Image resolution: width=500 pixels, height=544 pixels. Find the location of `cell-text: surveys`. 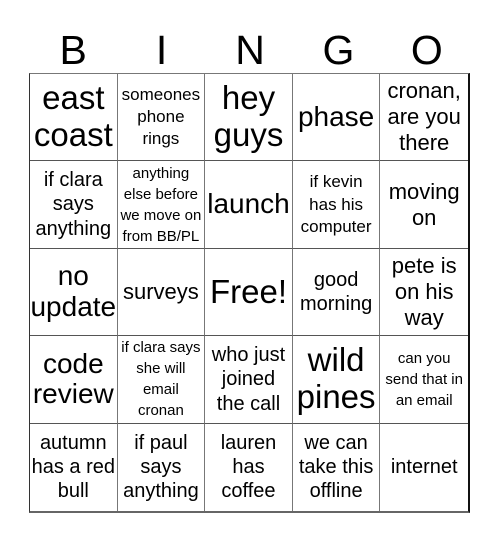

cell-text: surveys is located at coordinates (160, 292).